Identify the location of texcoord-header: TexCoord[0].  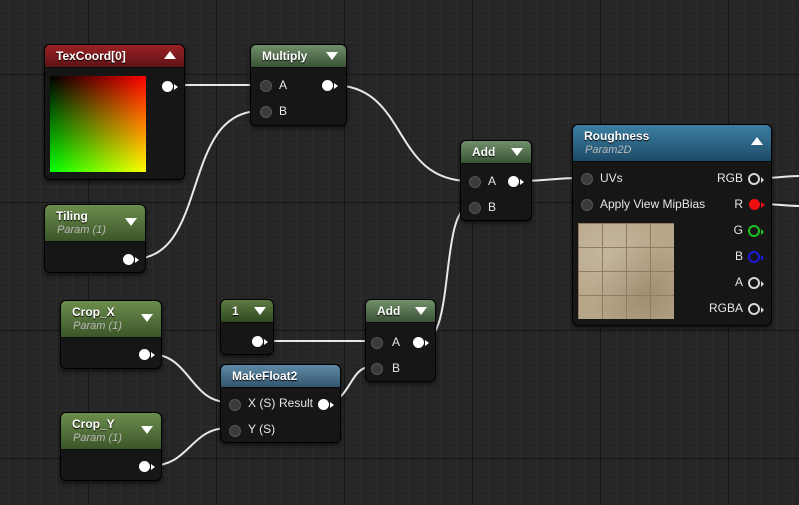
(114, 56).